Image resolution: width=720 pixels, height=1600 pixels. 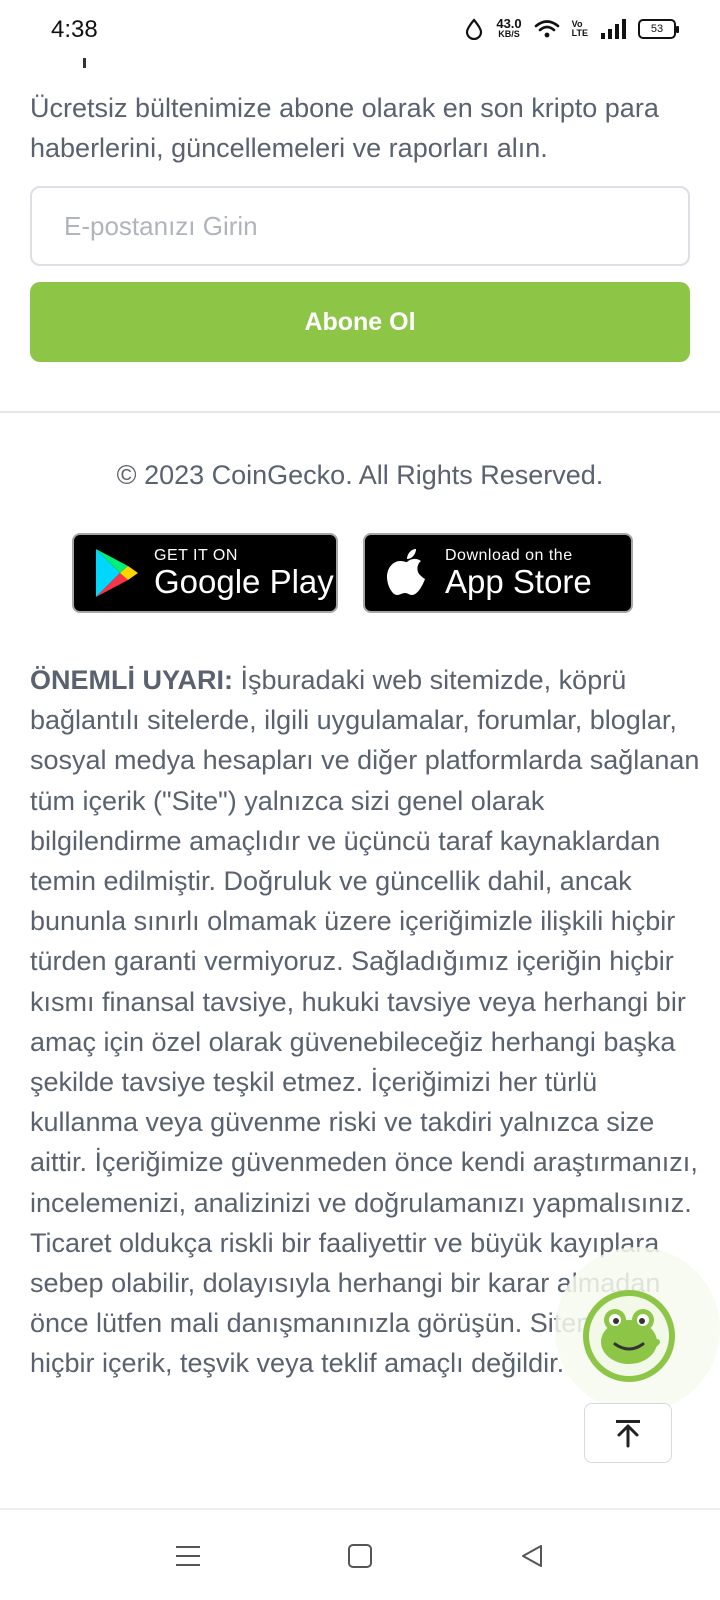 What do you see at coordinates (360, 1509) in the screenshot?
I see `page-bottom-border` at bounding box center [360, 1509].